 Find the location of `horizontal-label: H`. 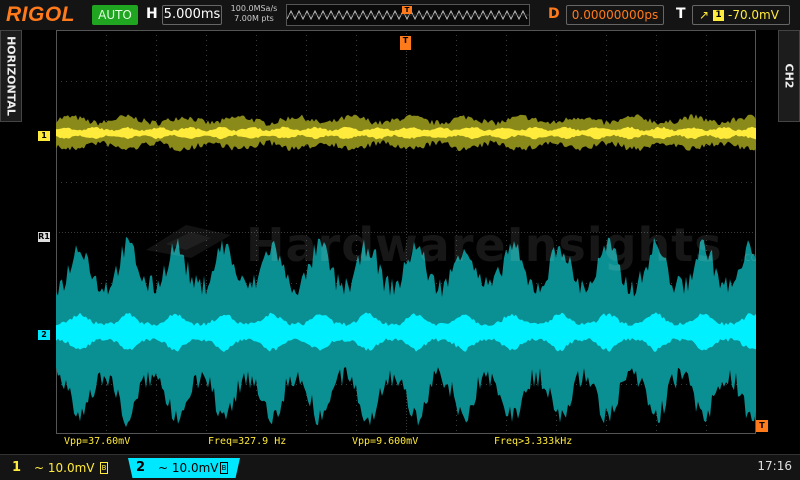

horizontal-label: H is located at coordinates (152, 14).